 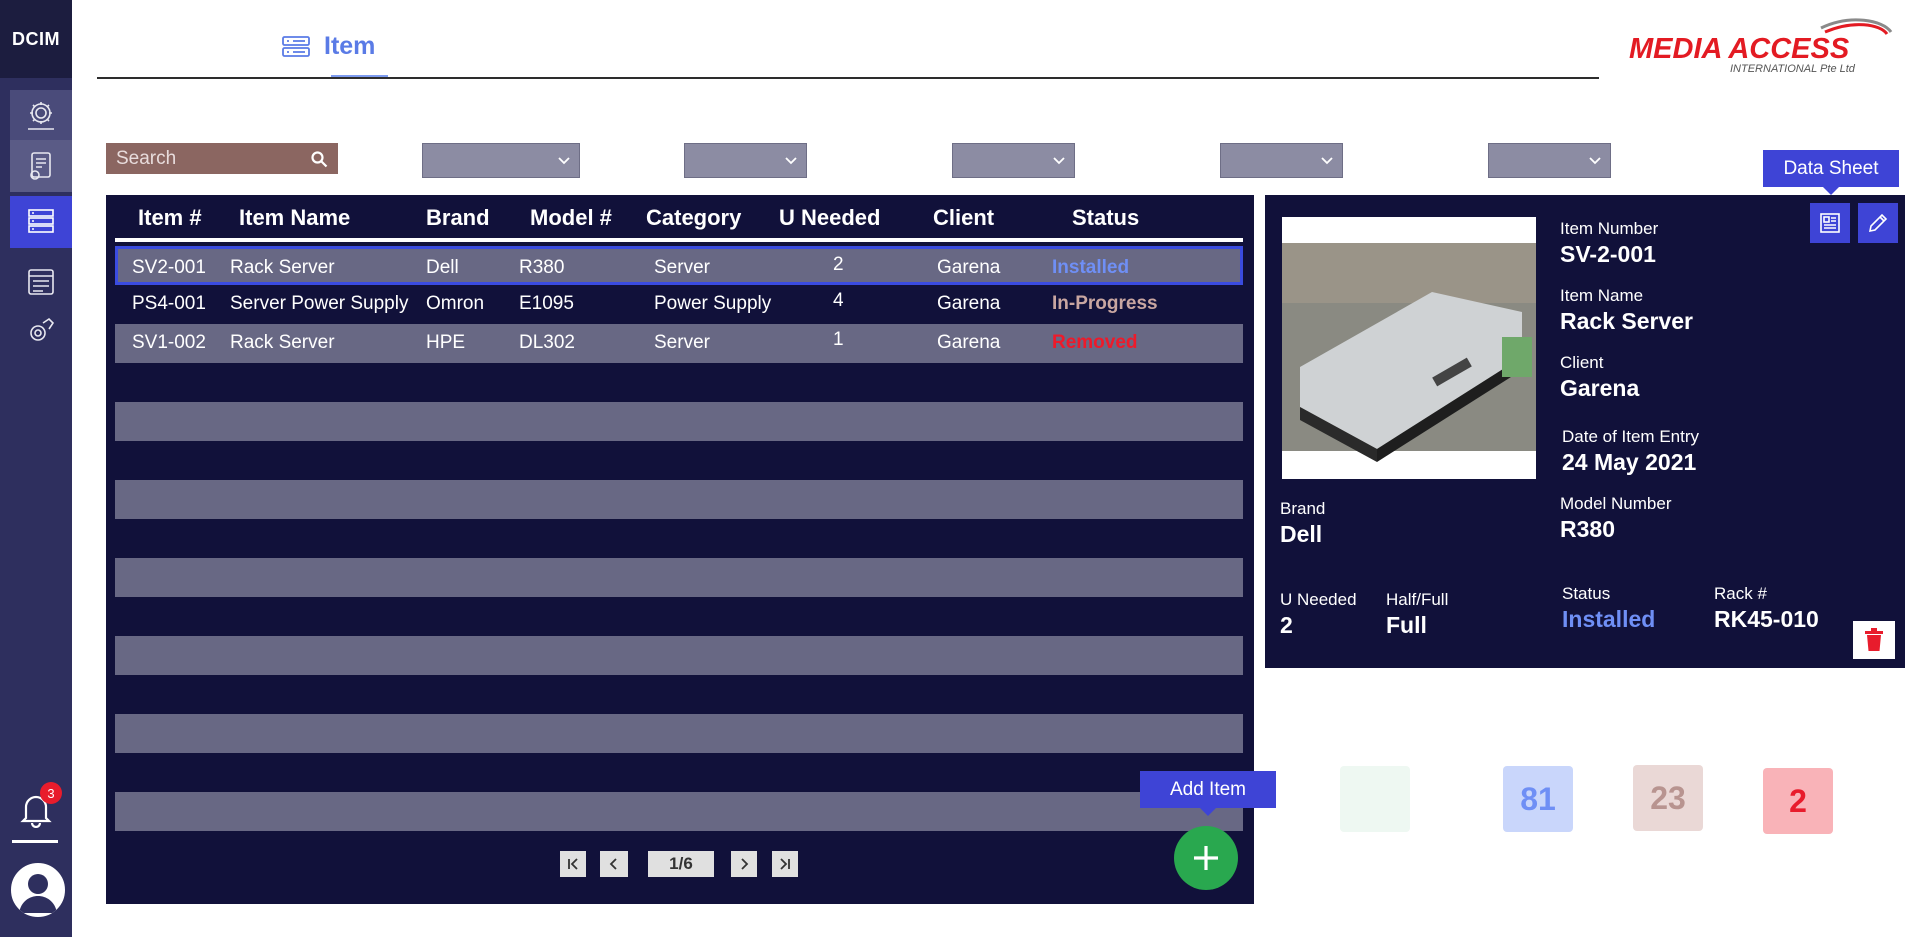 I want to click on client-value: Garena, so click(x=1600, y=388).